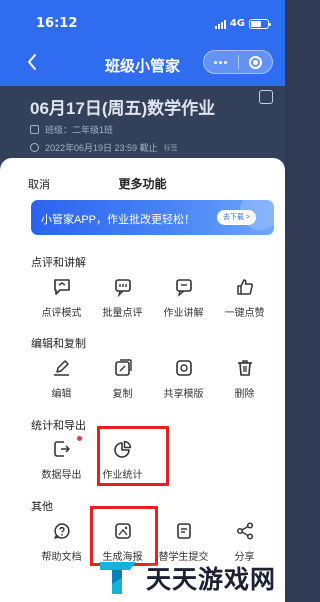 Image resolution: width=320 pixels, height=602 pixels. I want to click on download-button: 去下载 >, so click(236, 217).